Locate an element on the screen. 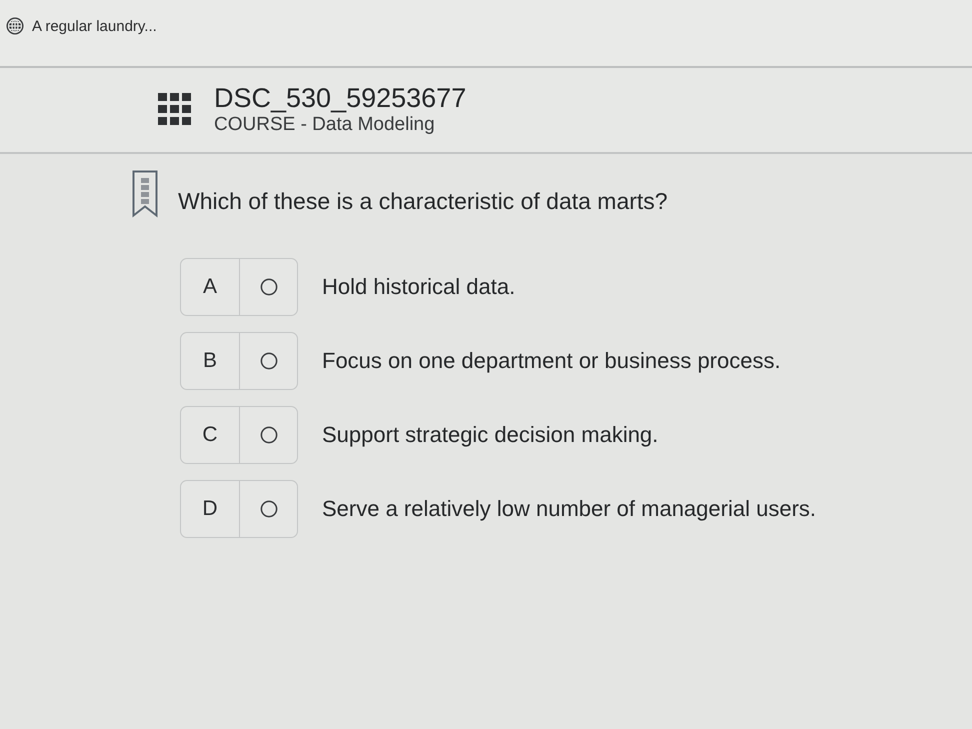  course-code: DSC_530_59253677 is located at coordinates (340, 98).